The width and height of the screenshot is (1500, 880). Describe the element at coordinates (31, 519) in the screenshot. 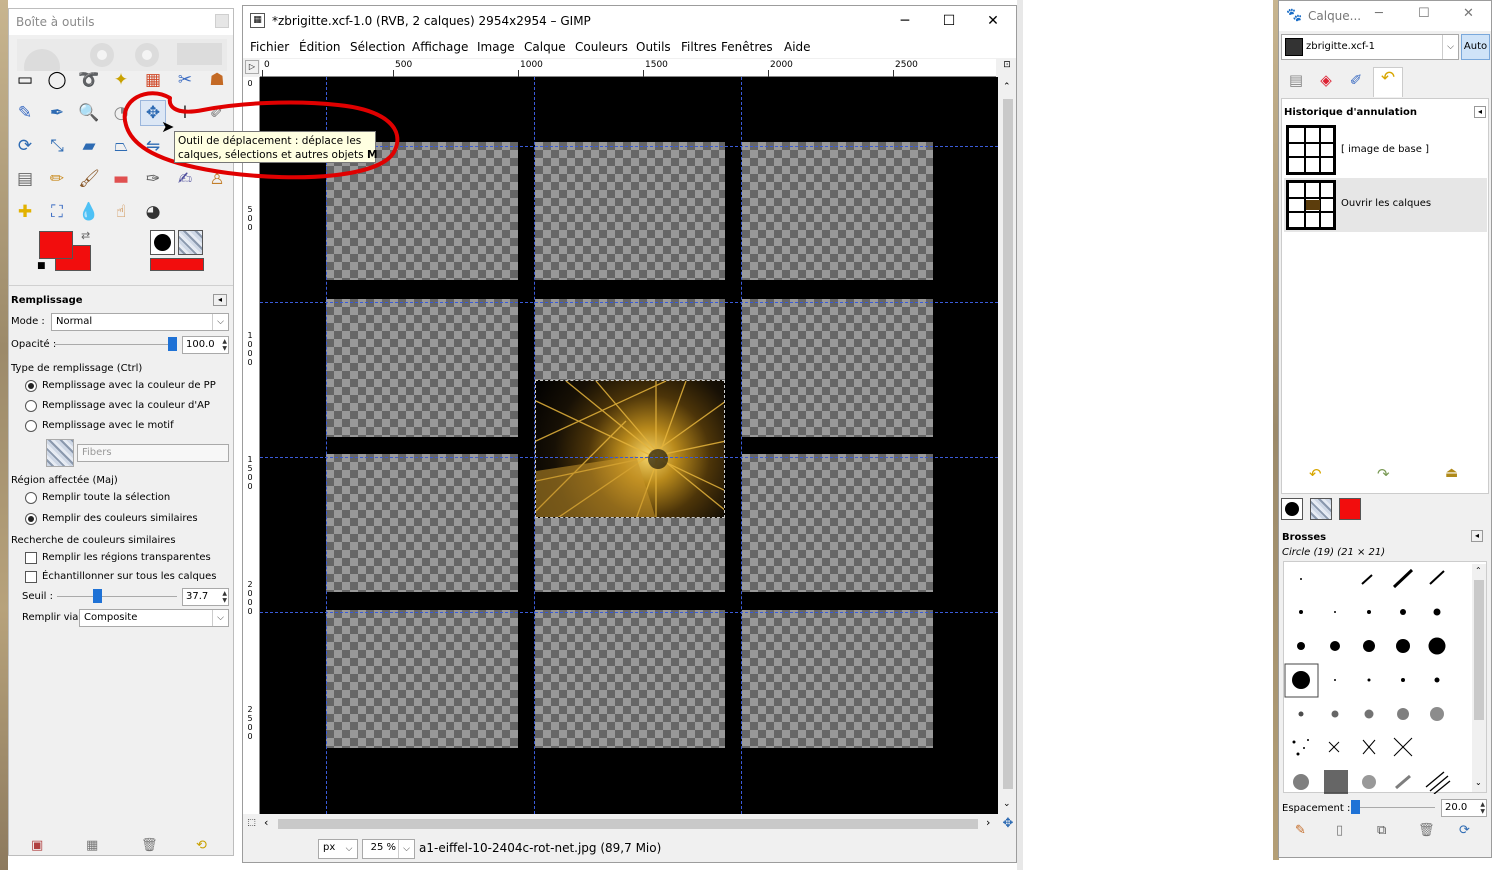

I see `region-similar-radio` at that location.